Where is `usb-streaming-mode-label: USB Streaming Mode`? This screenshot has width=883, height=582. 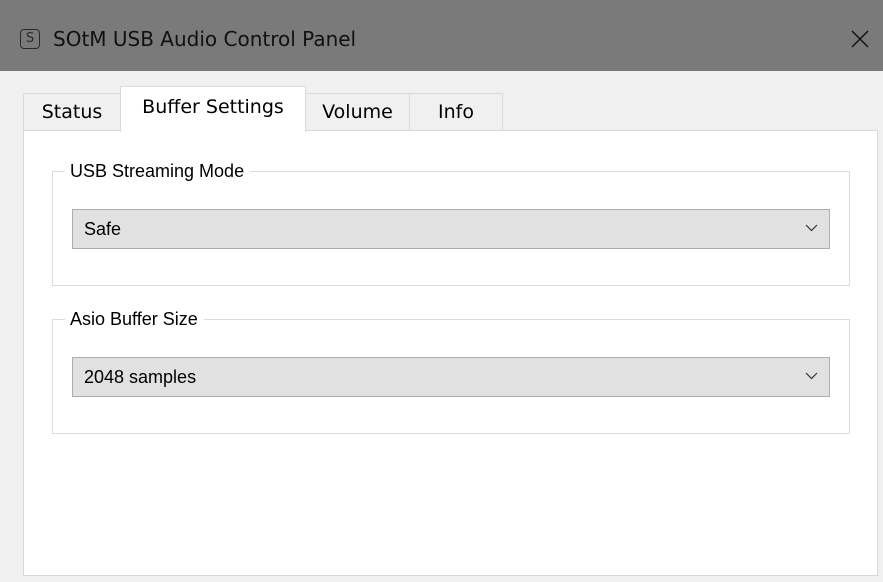 usb-streaming-mode-label: USB Streaming Mode is located at coordinates (158, 171).